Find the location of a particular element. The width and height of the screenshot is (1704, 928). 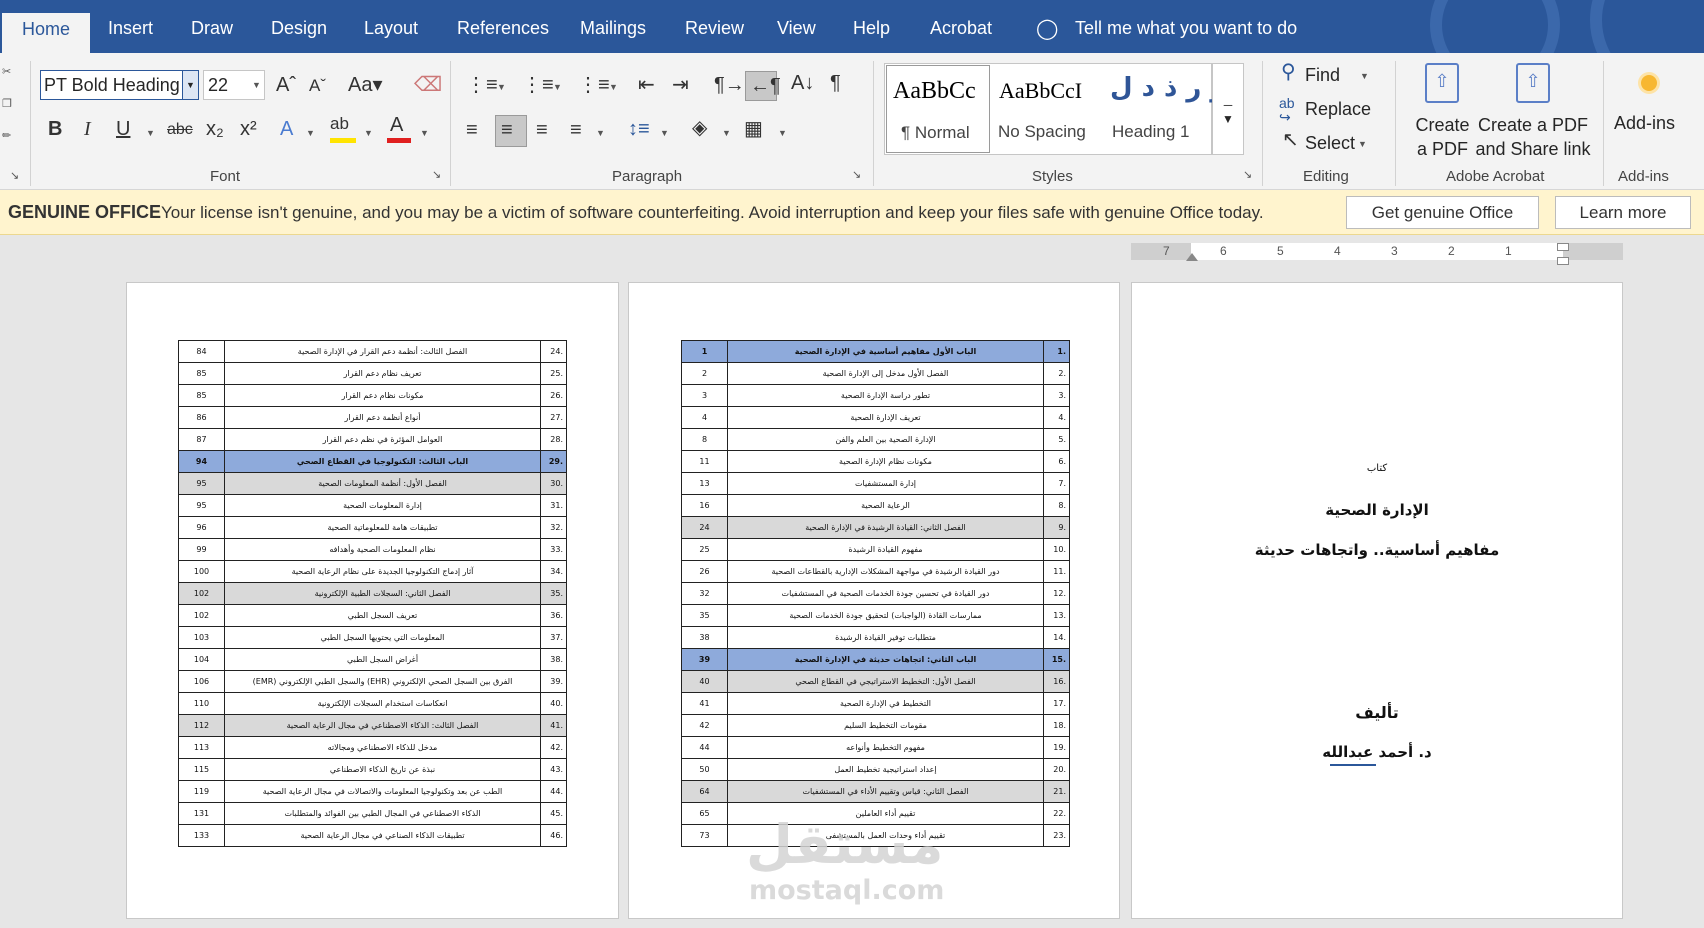

find-icon: ⚲ is located at coordinates (1288, 72).